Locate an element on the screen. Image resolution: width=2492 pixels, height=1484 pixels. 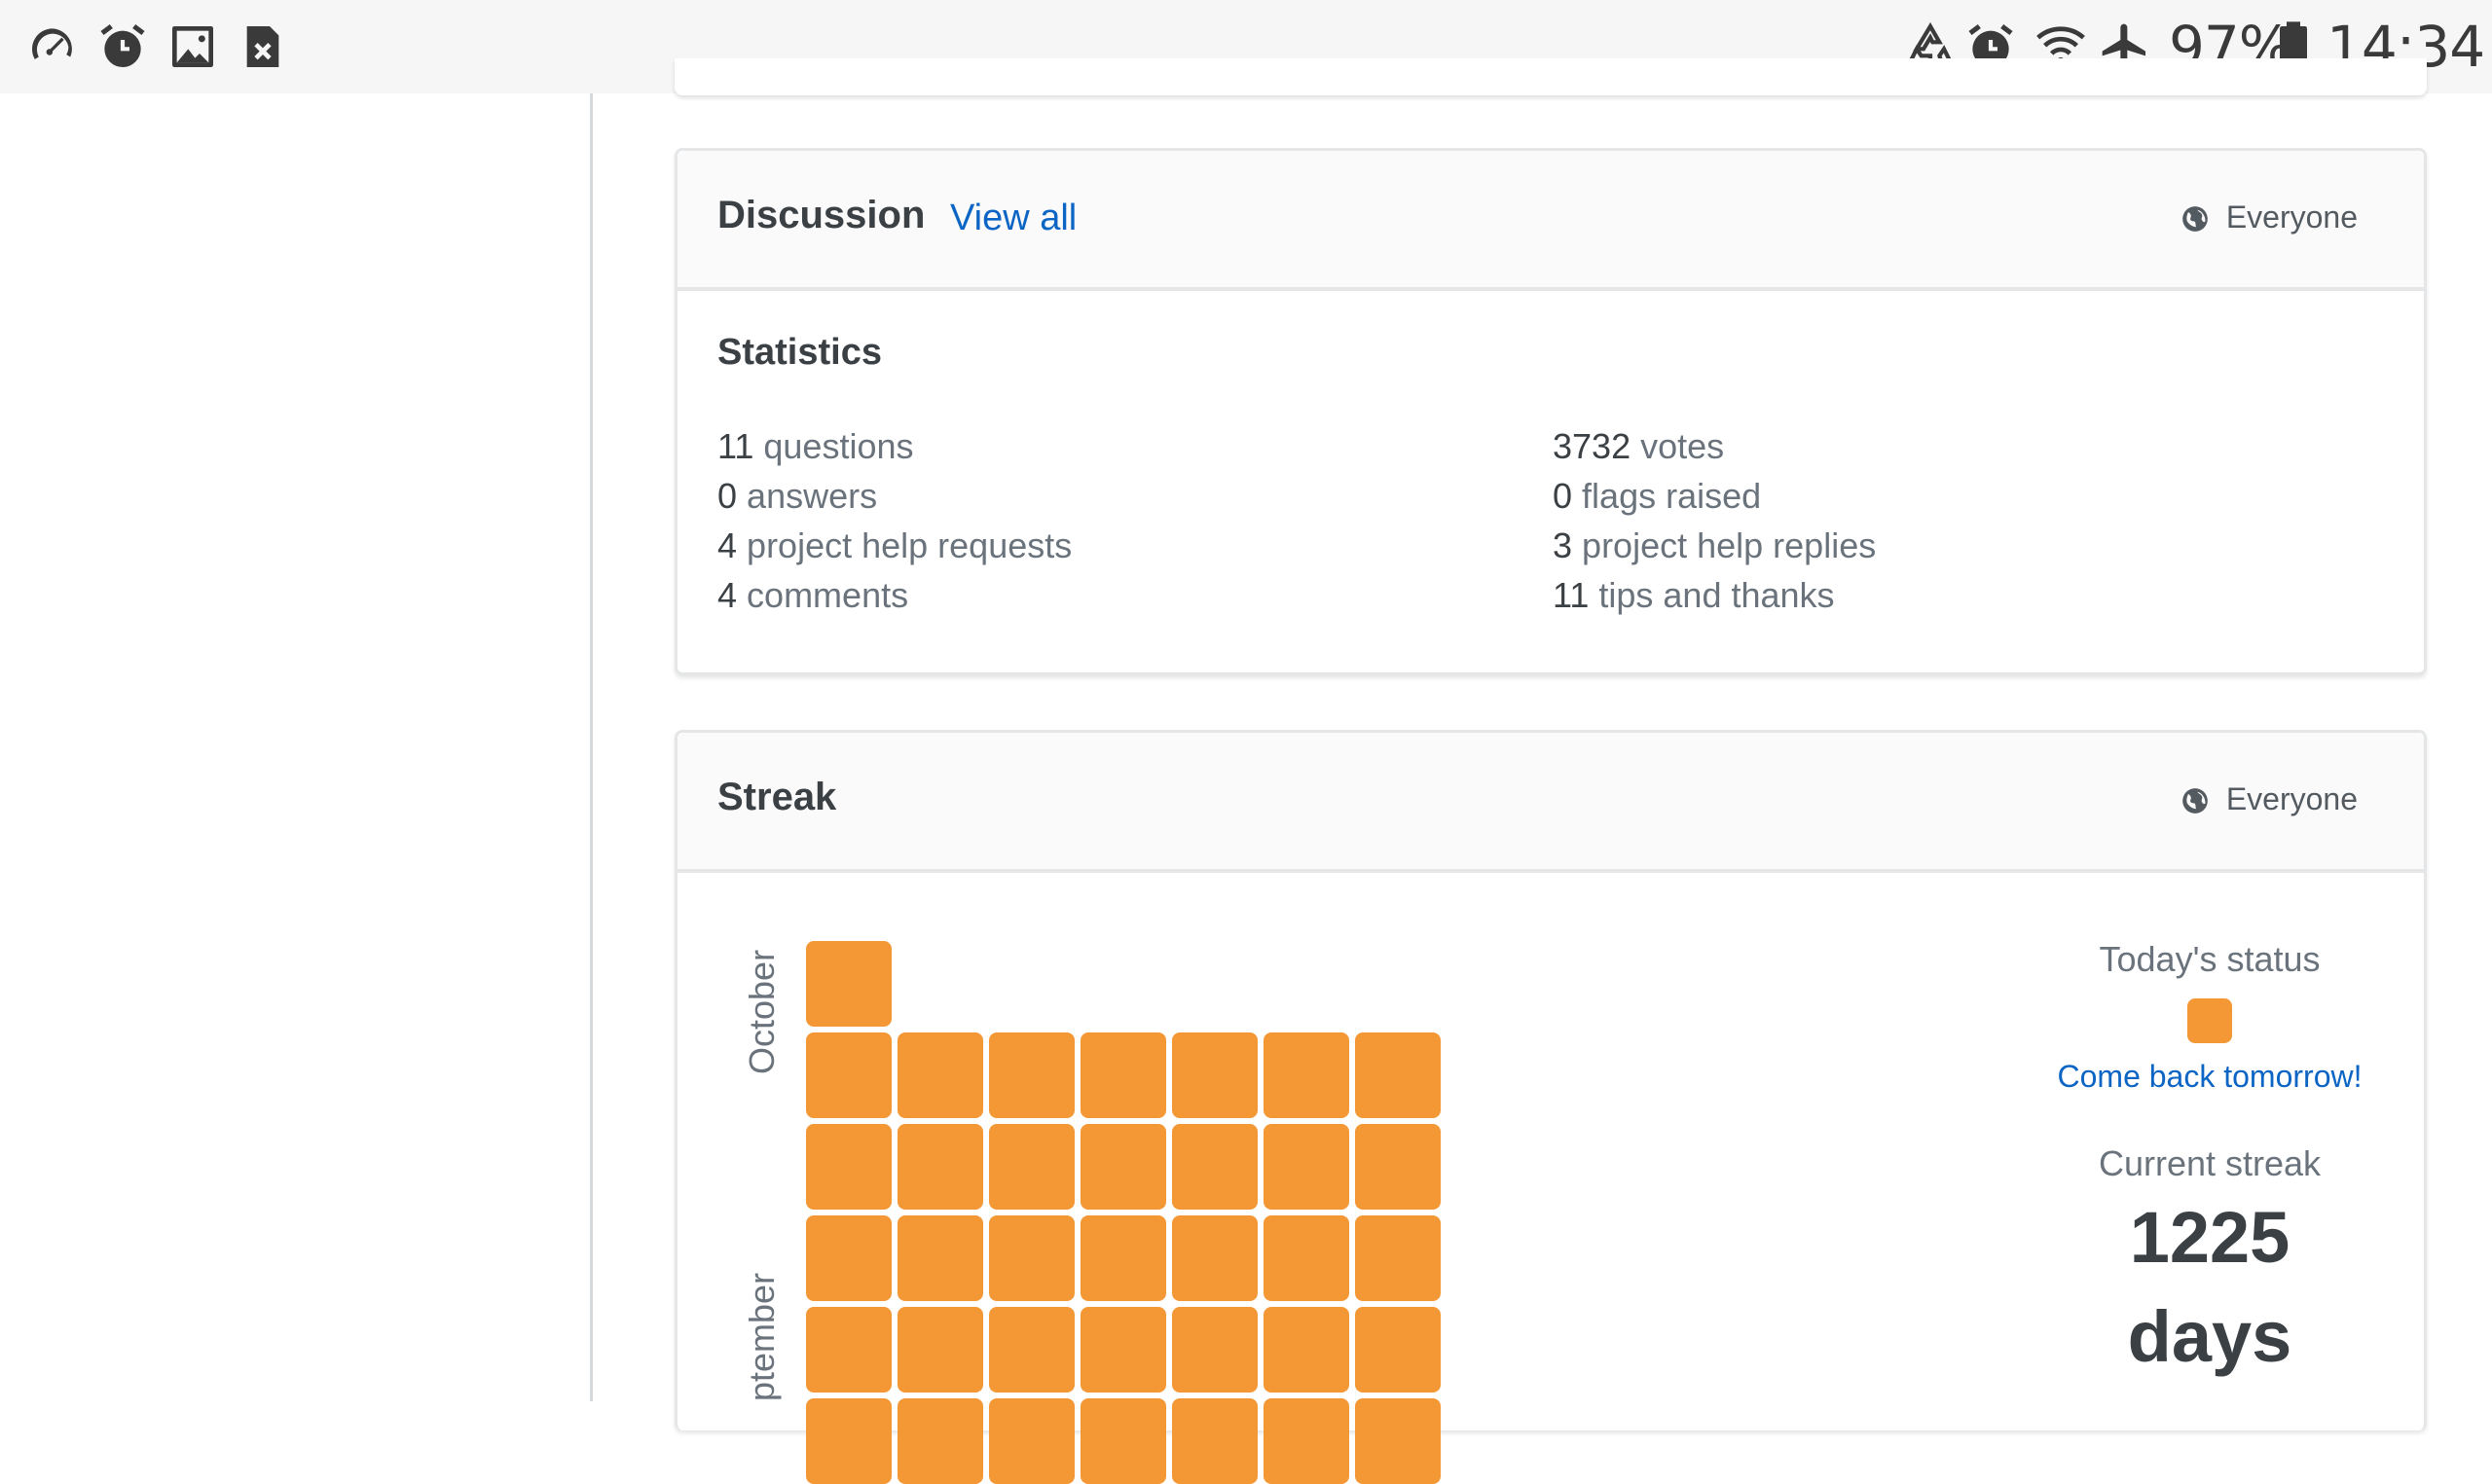
previous-card-edge is located at coordinates (1551, 76).